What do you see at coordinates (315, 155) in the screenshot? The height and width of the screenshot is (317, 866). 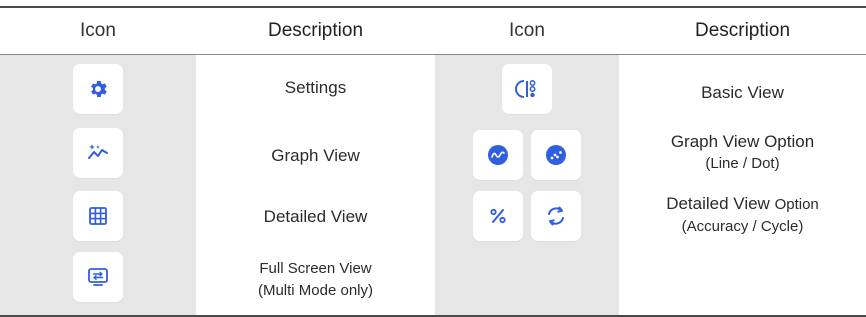 I see `description-graph-view: Graph View` at bounding box center [315, 155].